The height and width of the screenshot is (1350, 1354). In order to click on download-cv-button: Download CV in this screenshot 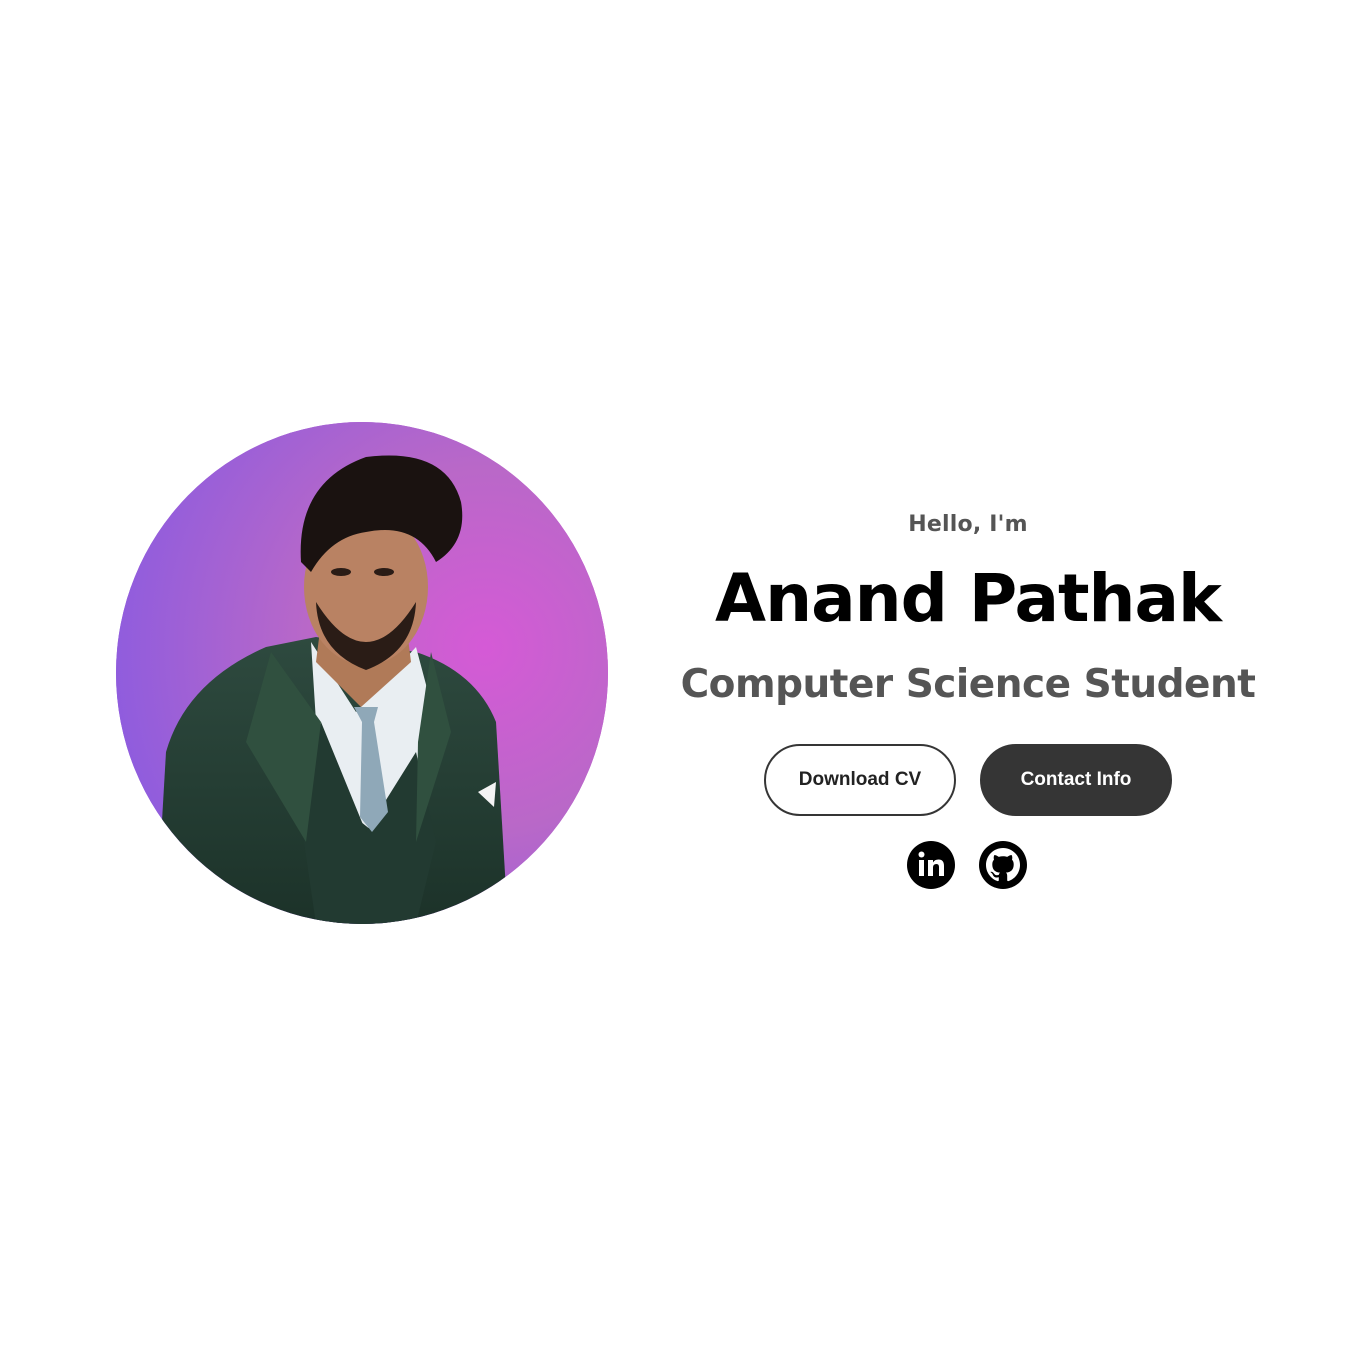, I will do `click(860, 780)`.